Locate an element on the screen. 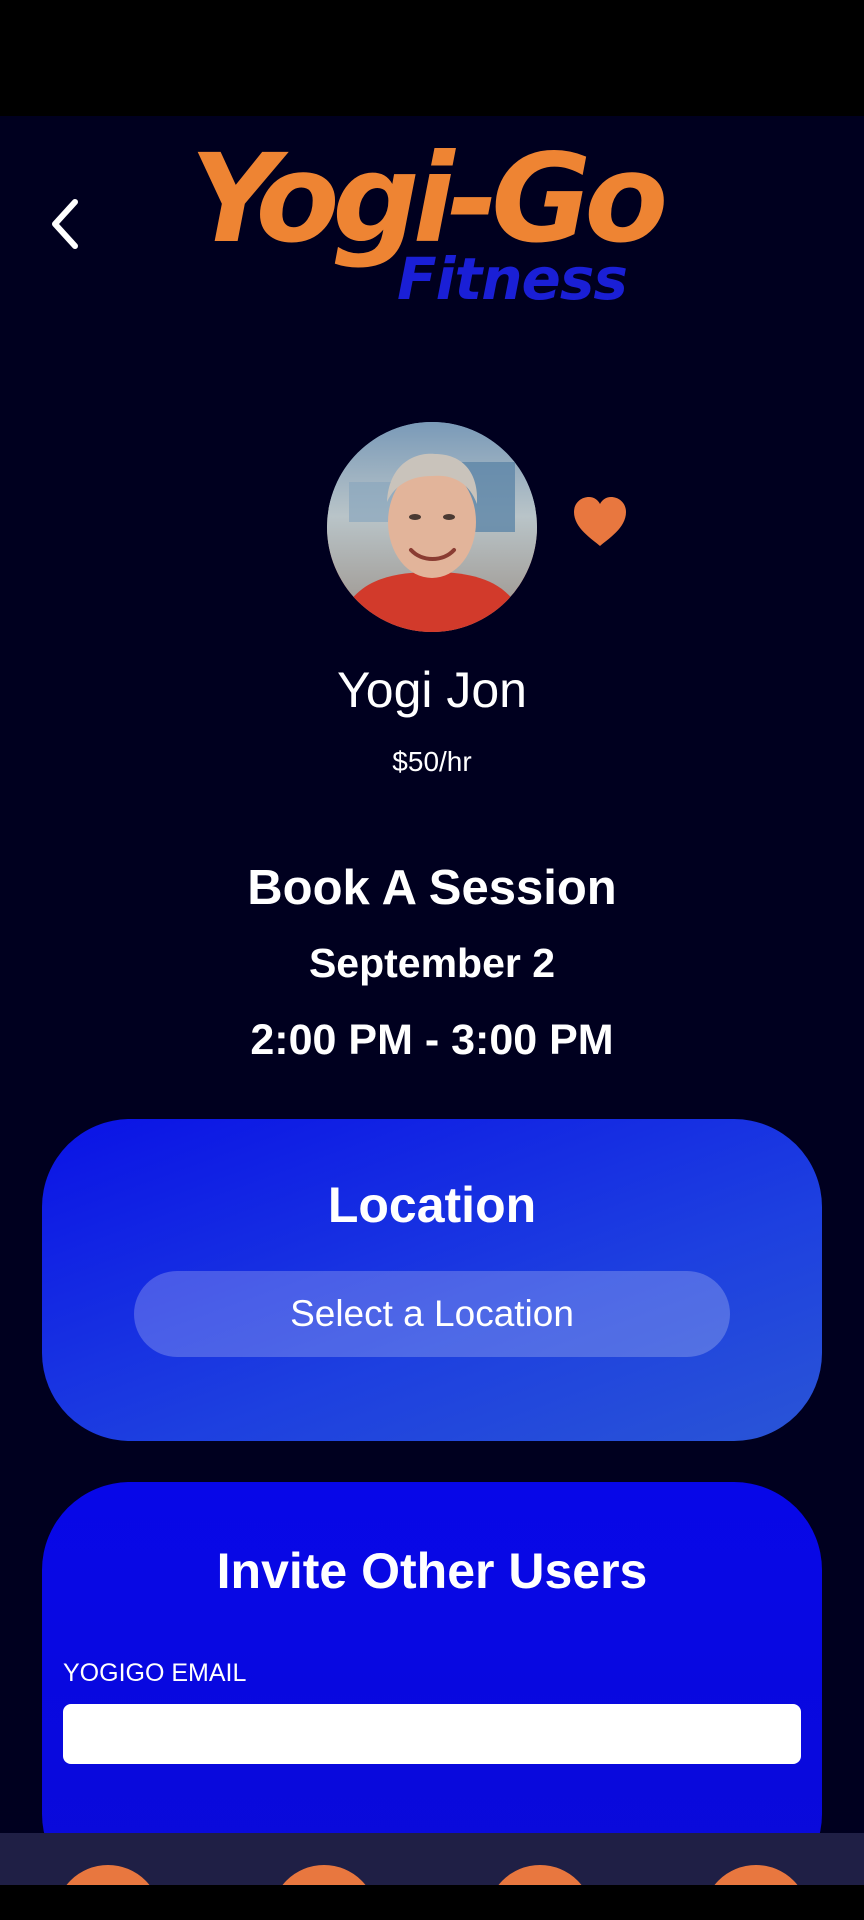 This screenshot has height=1920, width=864. trainer-rate: $50/hr is located at coordinates (432, 761).